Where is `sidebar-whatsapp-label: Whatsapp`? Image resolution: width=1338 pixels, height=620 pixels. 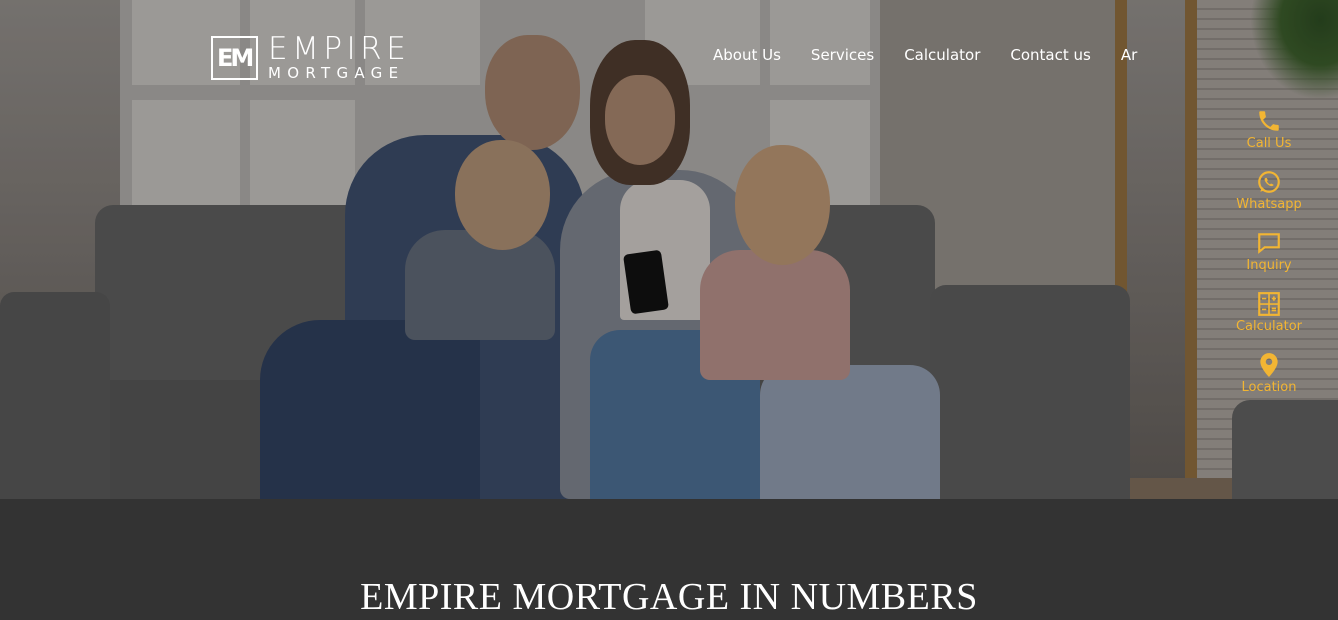
sidebar-whatsapp-label: Whatsapp is located at coordinates (1269, 204).